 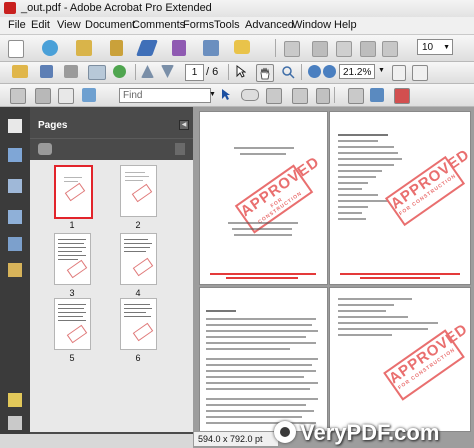 What do you see at coordinates (180, 149) in the screenshot?
I see `trash-icon` at bounding box center [180, 149].